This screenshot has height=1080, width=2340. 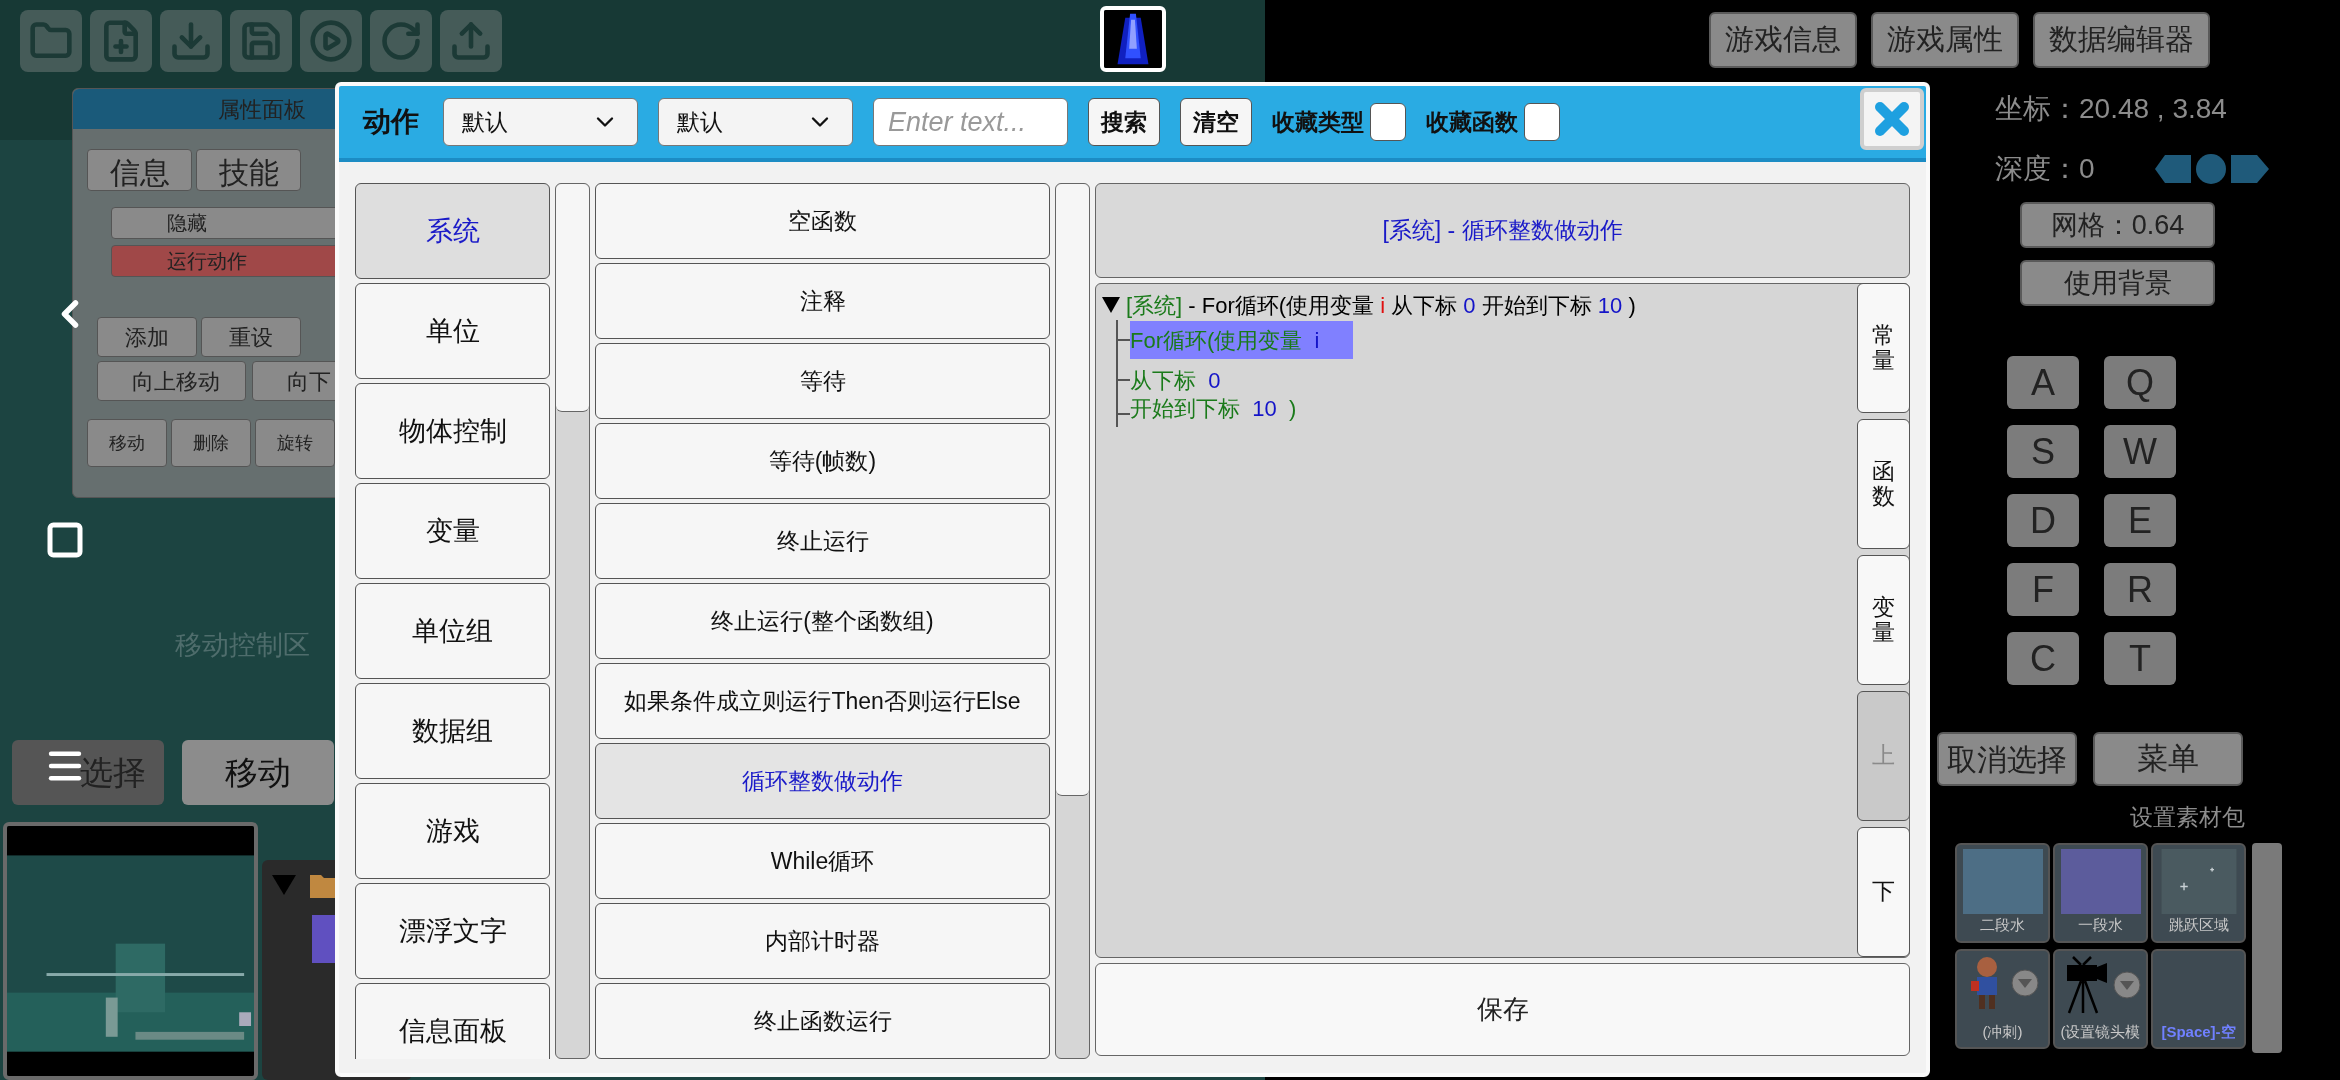 What do you see at coordinates (1192, 380) in the screenshot?
I see `tree-child-label: 从下标 0` at bounding box center [1192, 380].